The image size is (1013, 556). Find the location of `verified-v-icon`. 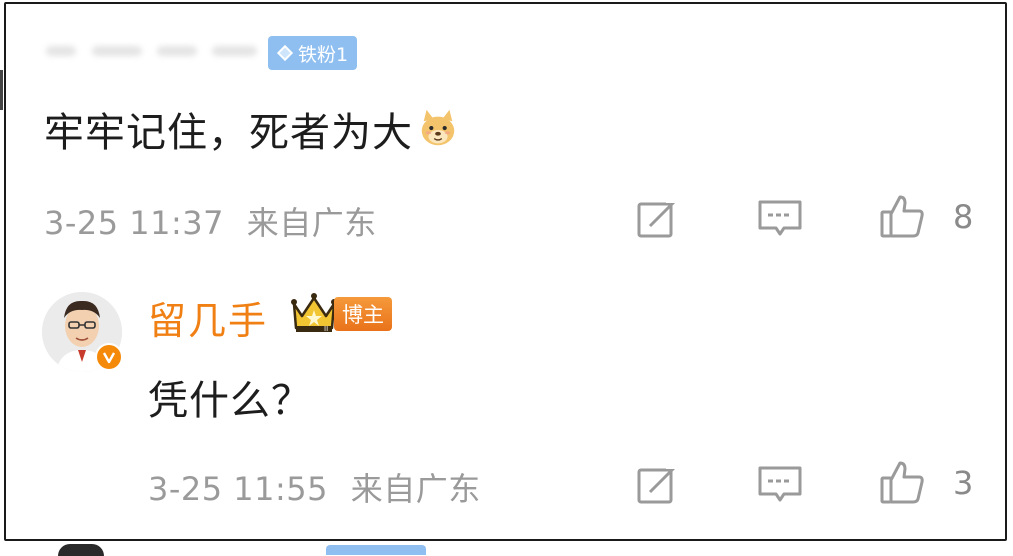

verified-v-icon is located at coordinates (109, 357).